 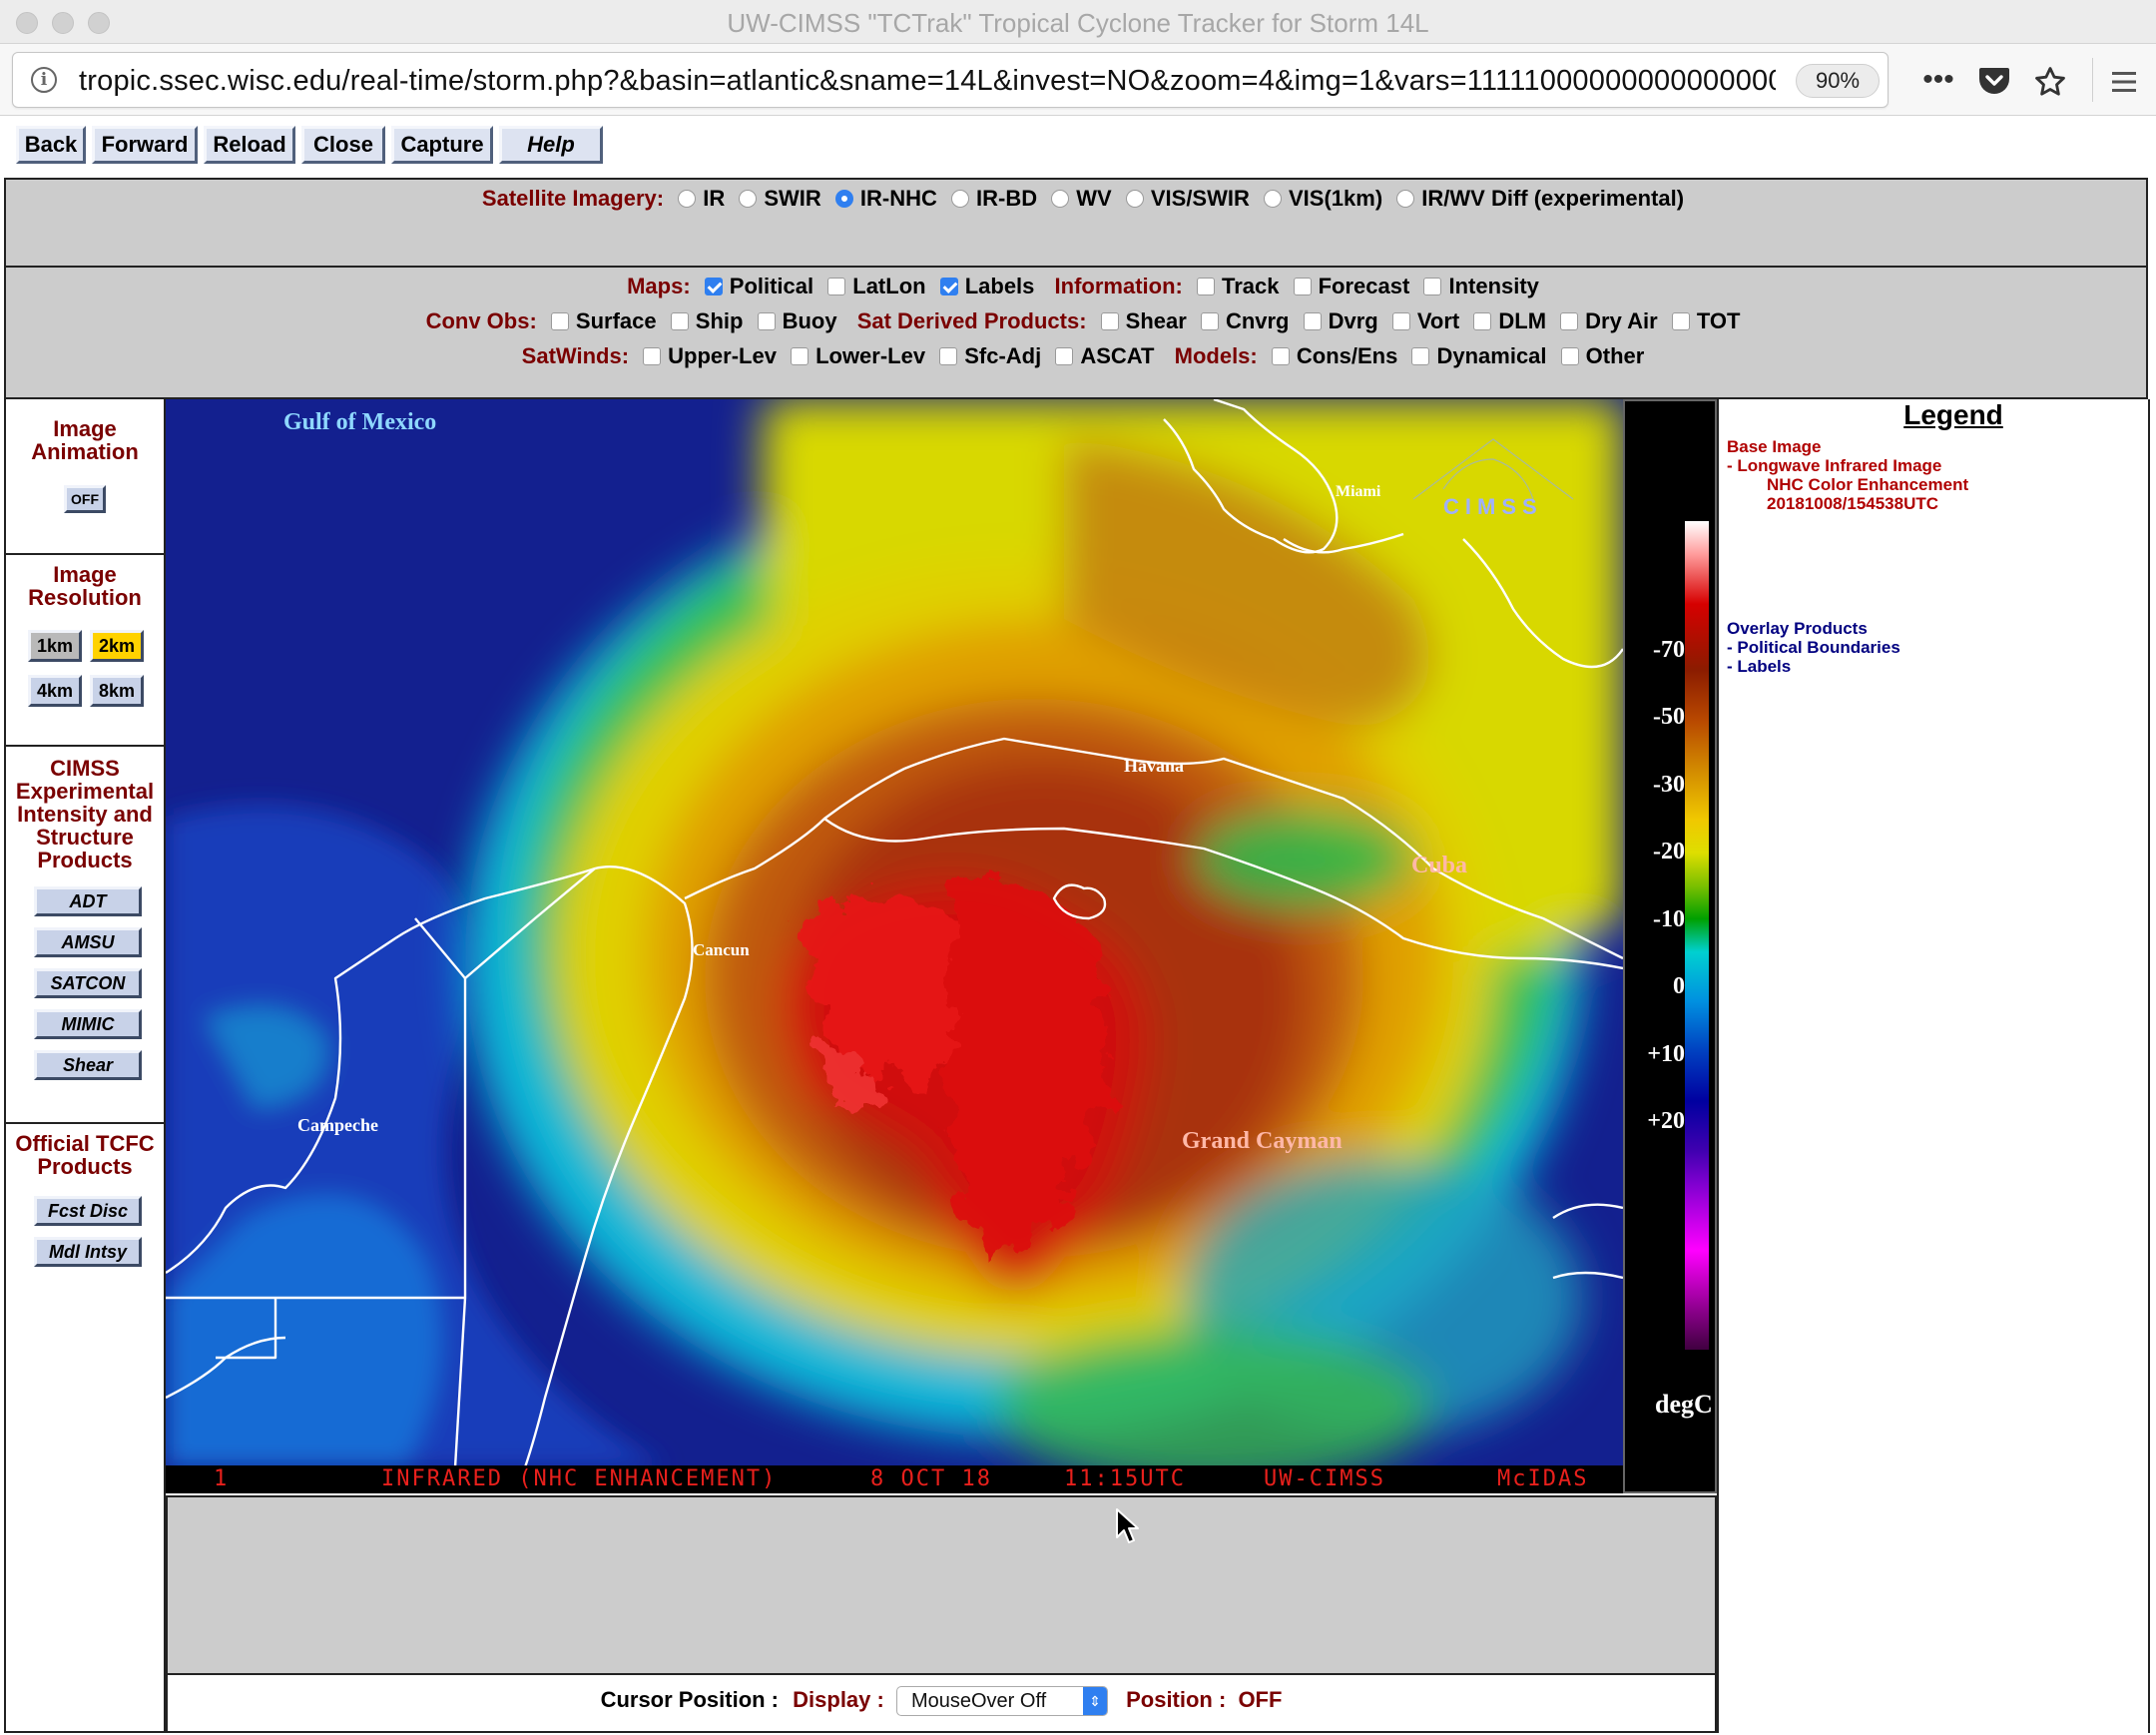 What do you see at coordinates (2050, 82) in the screenshot?
I see `star-icon` at bounding box center [2050, 82].